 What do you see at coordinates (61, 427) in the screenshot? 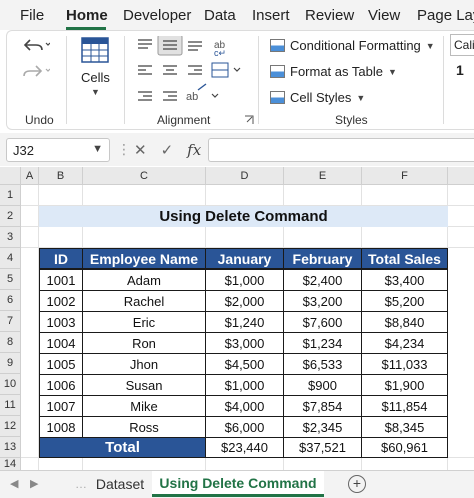
I see `table-cell: 1008` at bounding box center [61, 427].